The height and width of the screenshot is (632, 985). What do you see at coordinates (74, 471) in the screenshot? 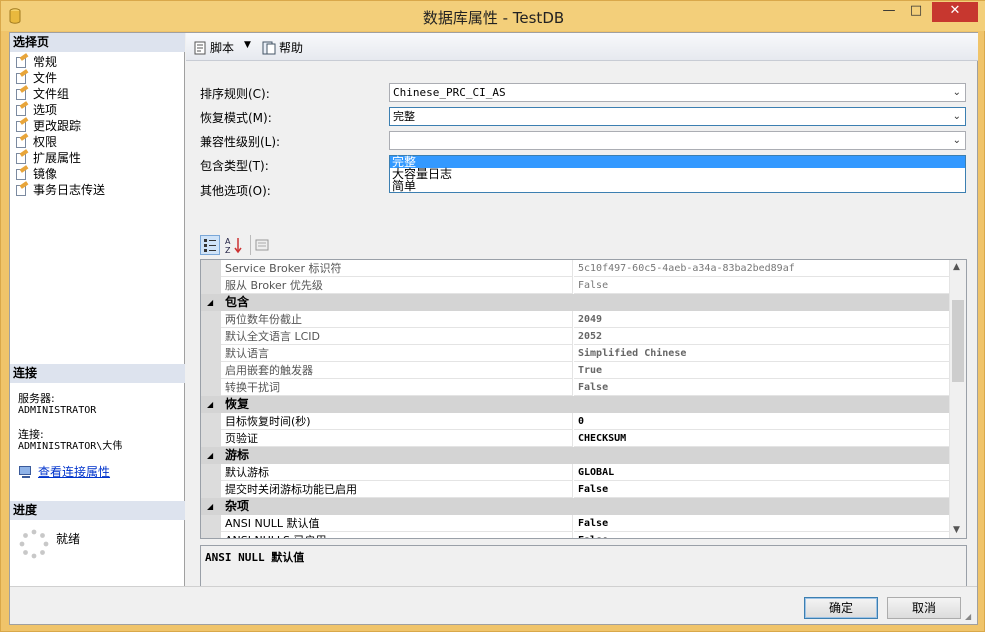
I see `view-connection-link: 查看连接属性` at bounding box center [74, 471].